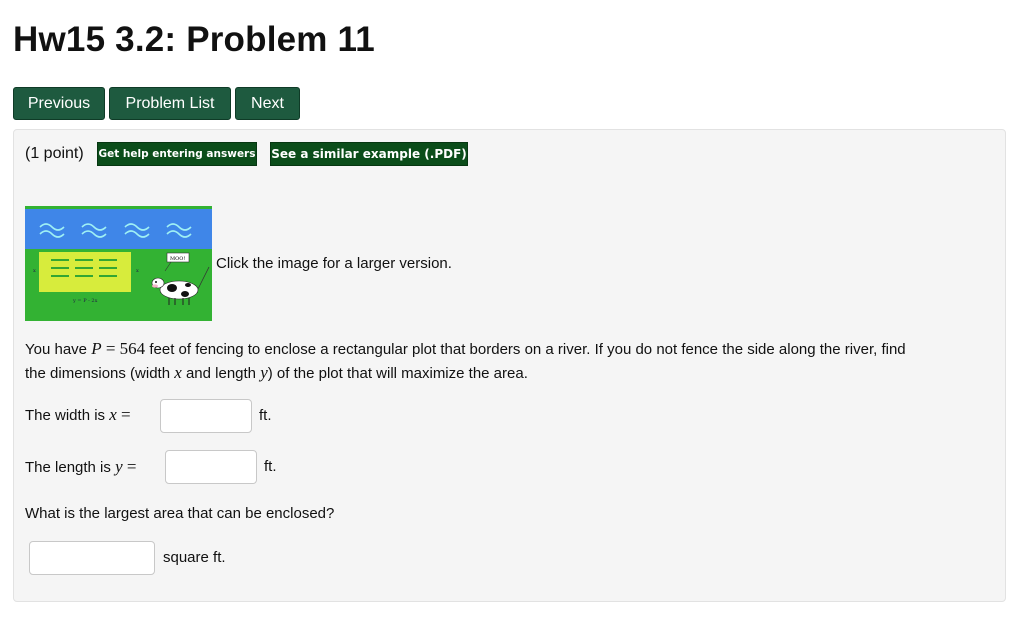 The image size is (1024, 622). I want to click on equals-sign: =, so click(110, 348).